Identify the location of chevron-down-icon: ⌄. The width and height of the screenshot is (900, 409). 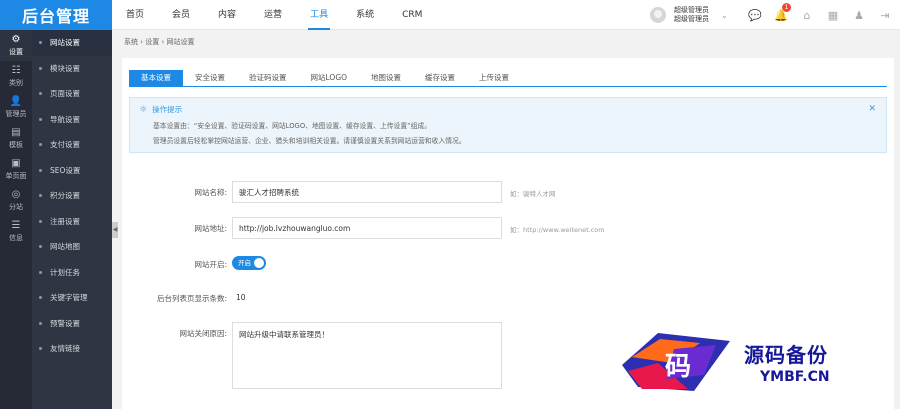
(724, 15).